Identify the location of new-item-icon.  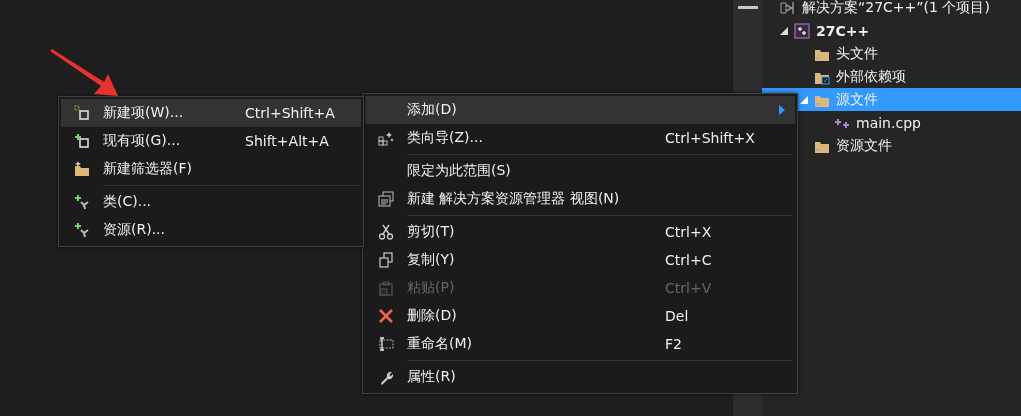
(82, 113).